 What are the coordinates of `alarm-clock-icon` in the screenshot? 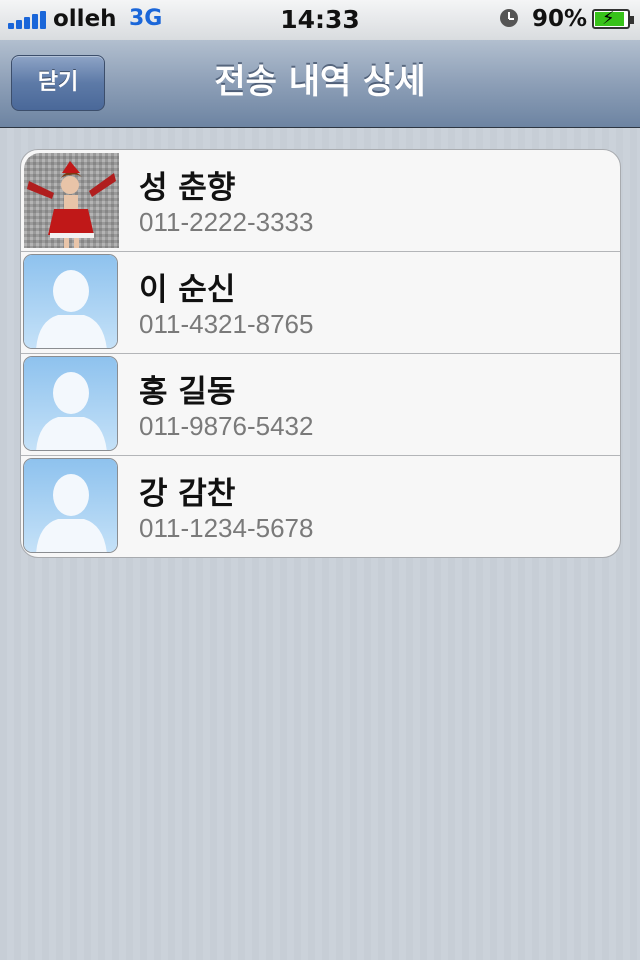 It's located at (509, 18).